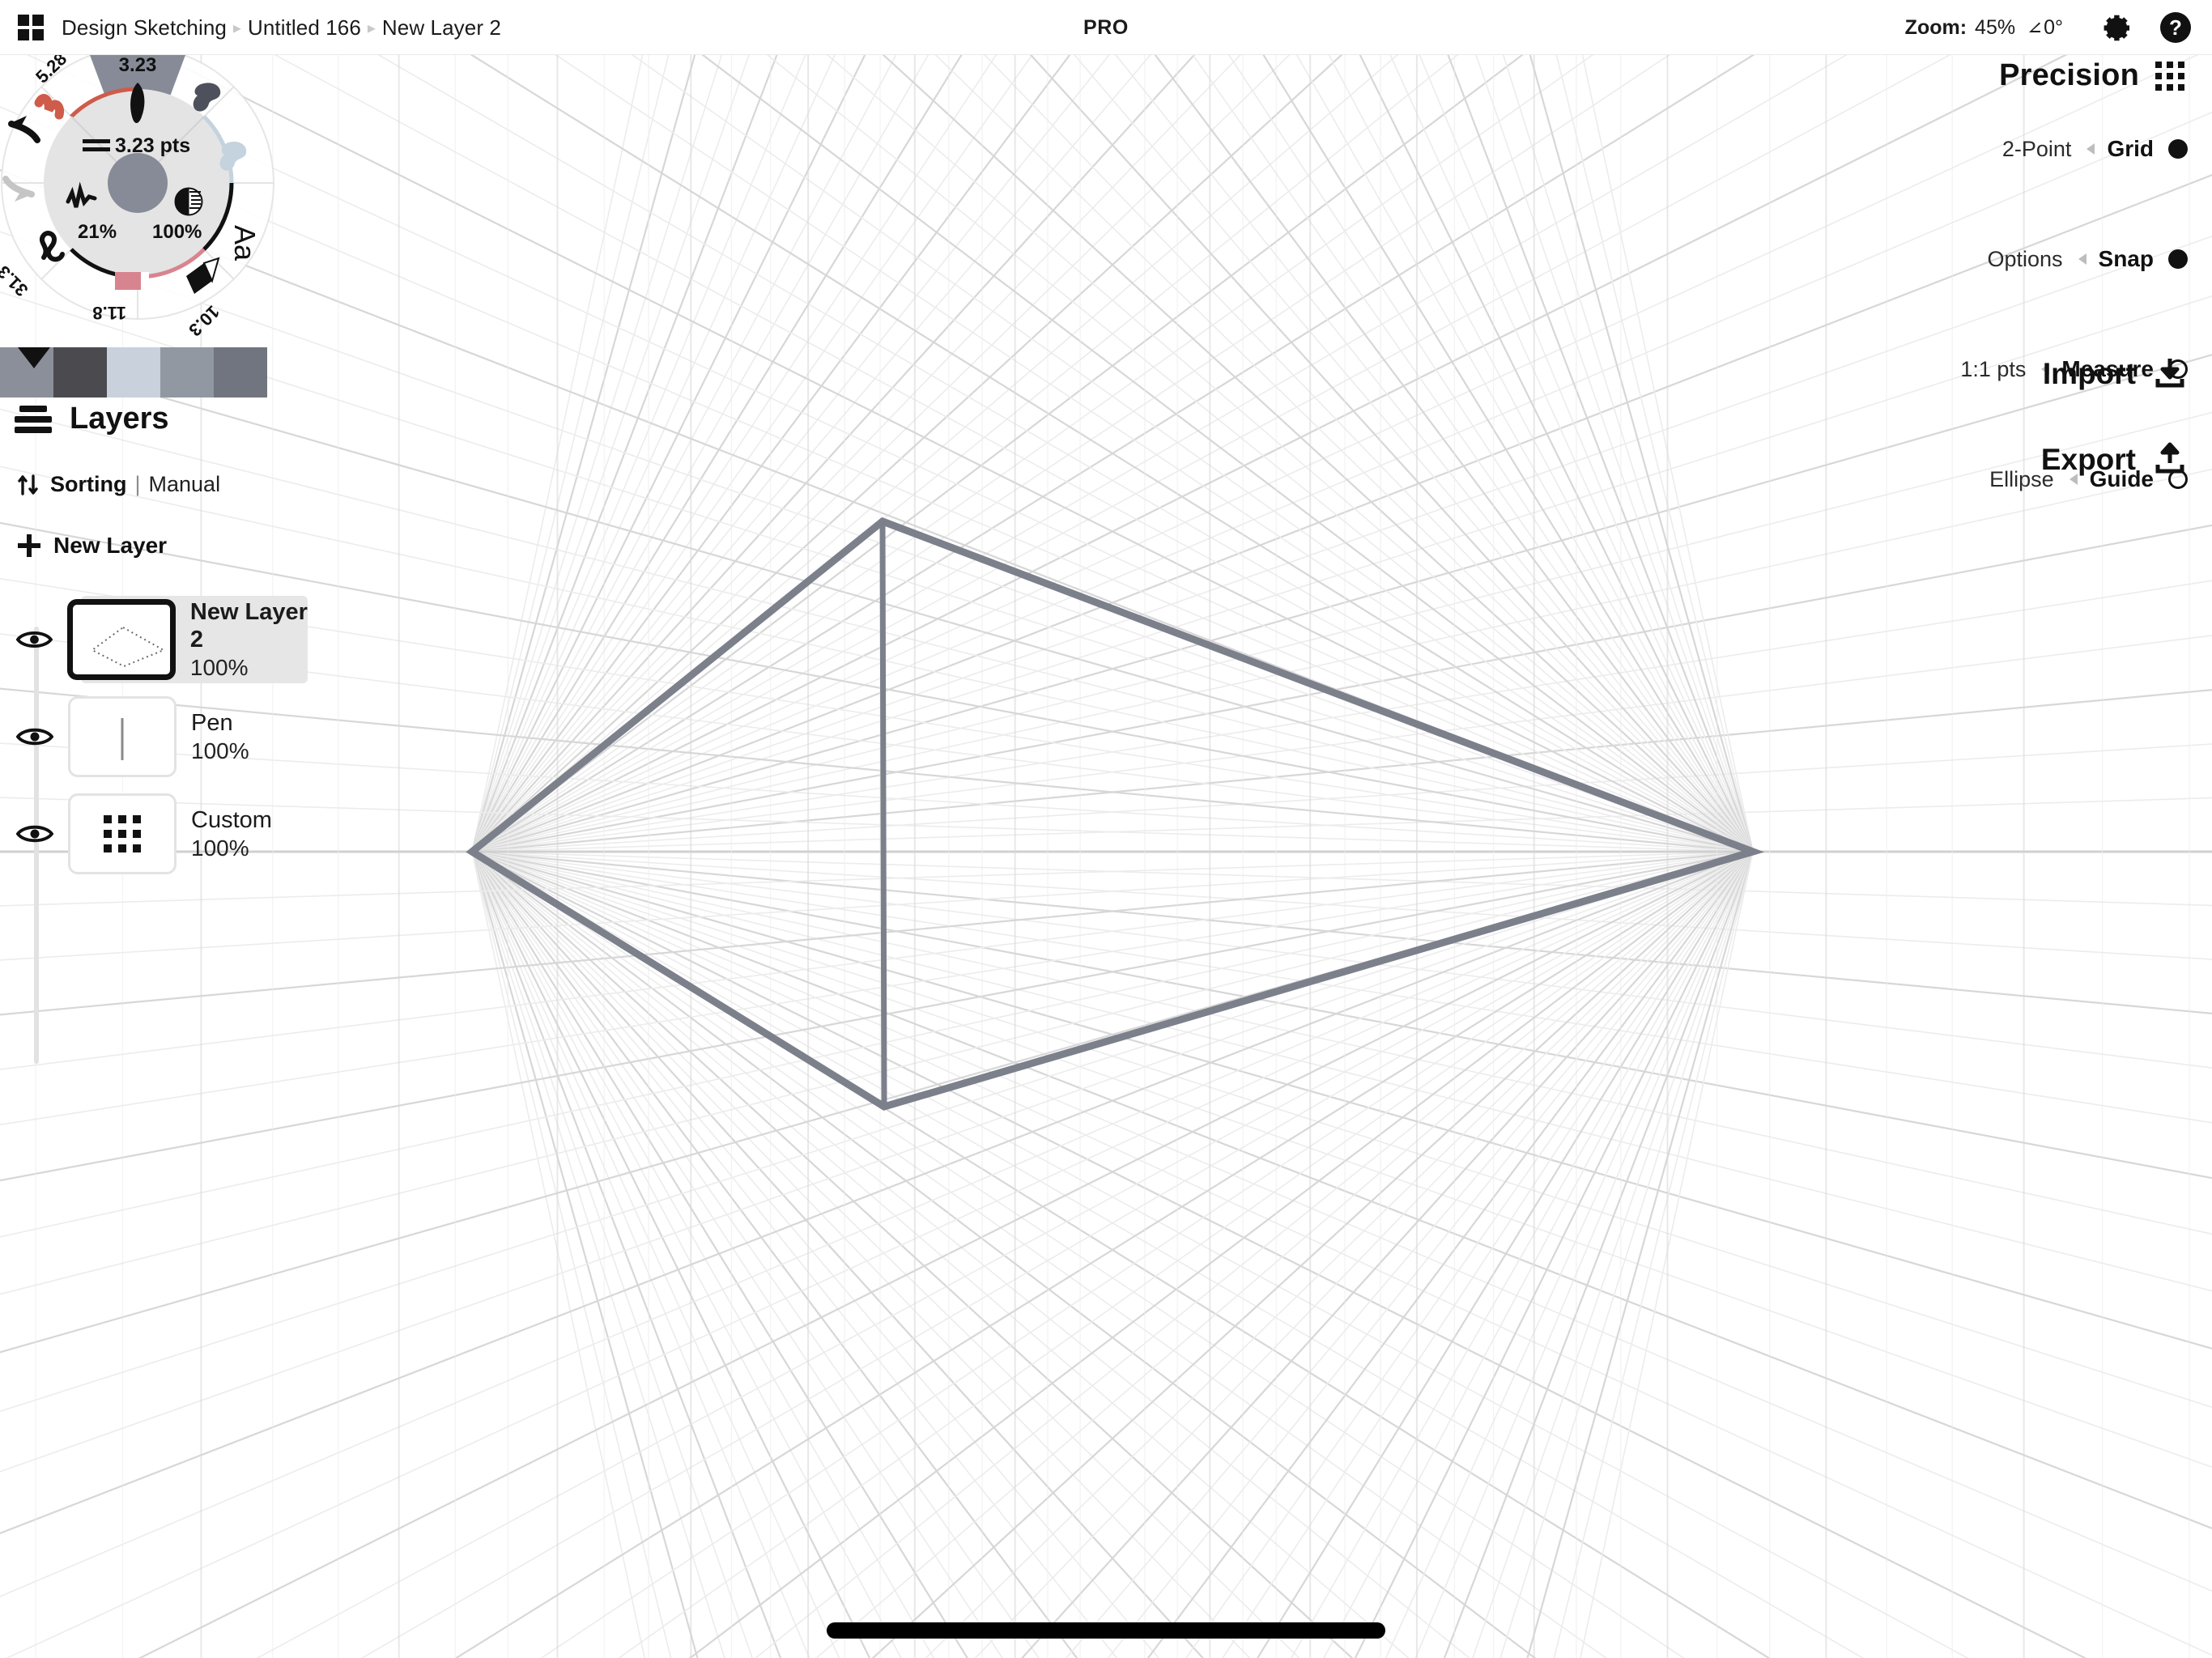  What do you see at coordinates (2074, 149) in the screenshot?
I see `precision-row-grid: 2-Point Grid` at bounding box center [2074, 149].